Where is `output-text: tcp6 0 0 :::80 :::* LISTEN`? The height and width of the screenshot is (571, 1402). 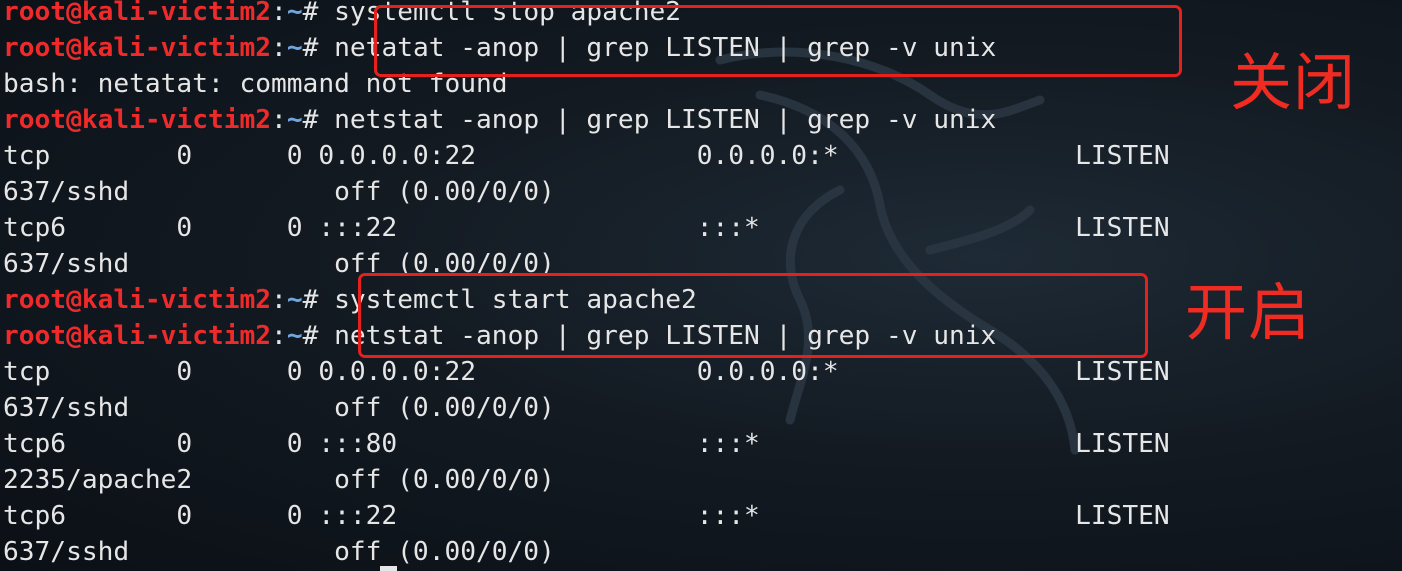
output-text: tcp6 0 0 :::80 :::* LISTEN is located at coordinates (586, 444).